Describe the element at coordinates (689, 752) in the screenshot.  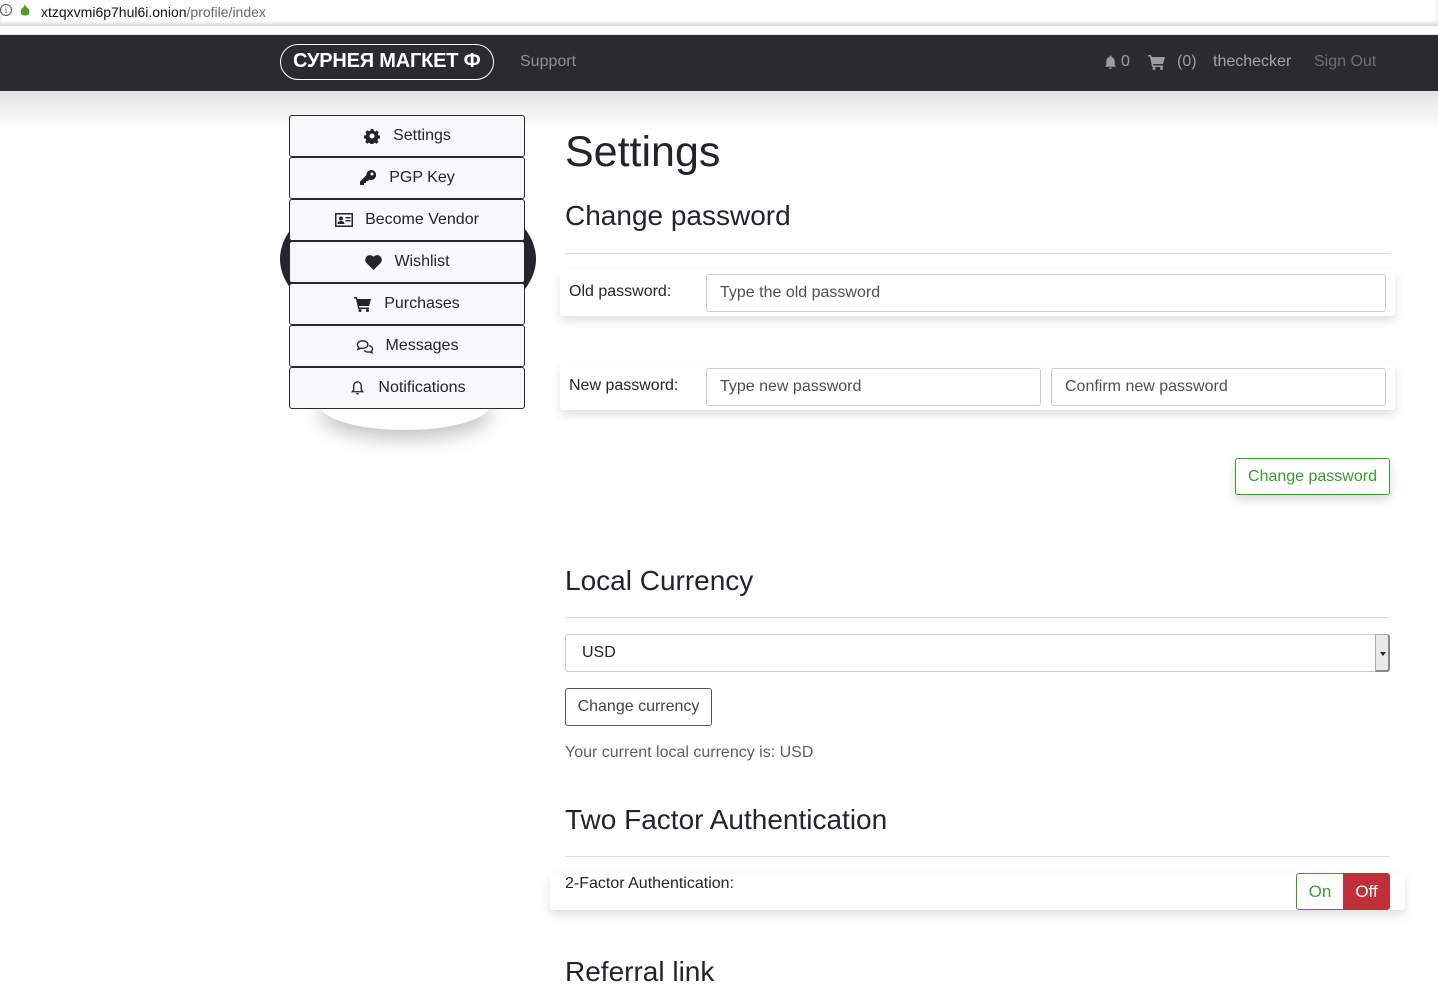
I see `currency-status-text: Your current local currency is: USD` at that location.